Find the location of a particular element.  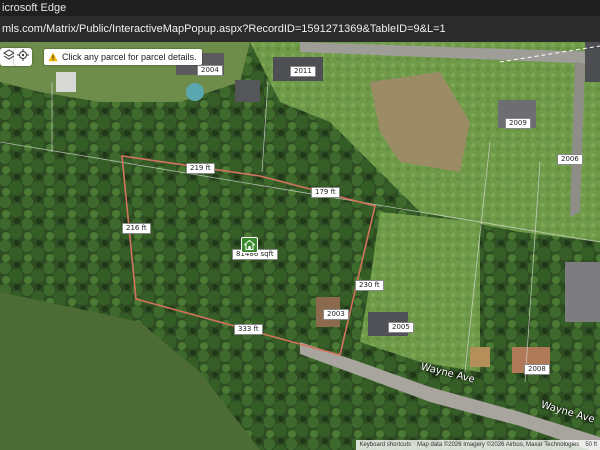

lot-number: 2003 is located at coordinates (336, 314).